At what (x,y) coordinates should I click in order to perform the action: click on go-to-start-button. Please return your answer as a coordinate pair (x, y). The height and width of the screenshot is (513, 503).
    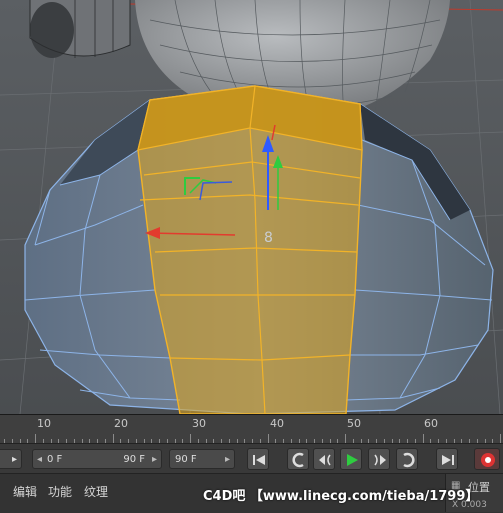
    Looking at the image, I should click on (258, 459).